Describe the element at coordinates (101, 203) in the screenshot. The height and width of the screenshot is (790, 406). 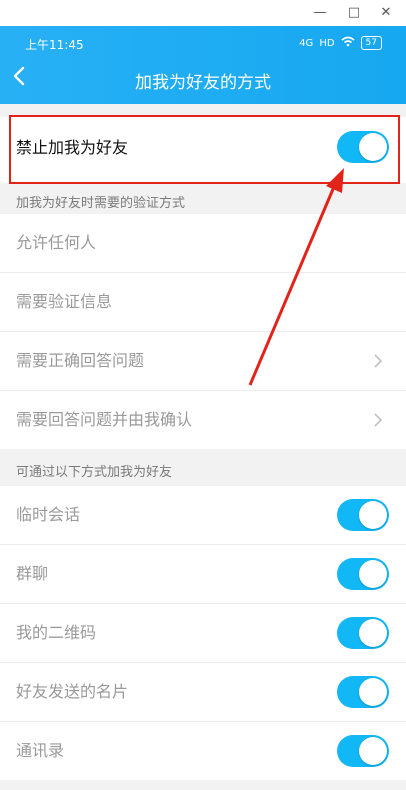
I see `verify-caption: 加我为好友时需要的验证方式` at that location.